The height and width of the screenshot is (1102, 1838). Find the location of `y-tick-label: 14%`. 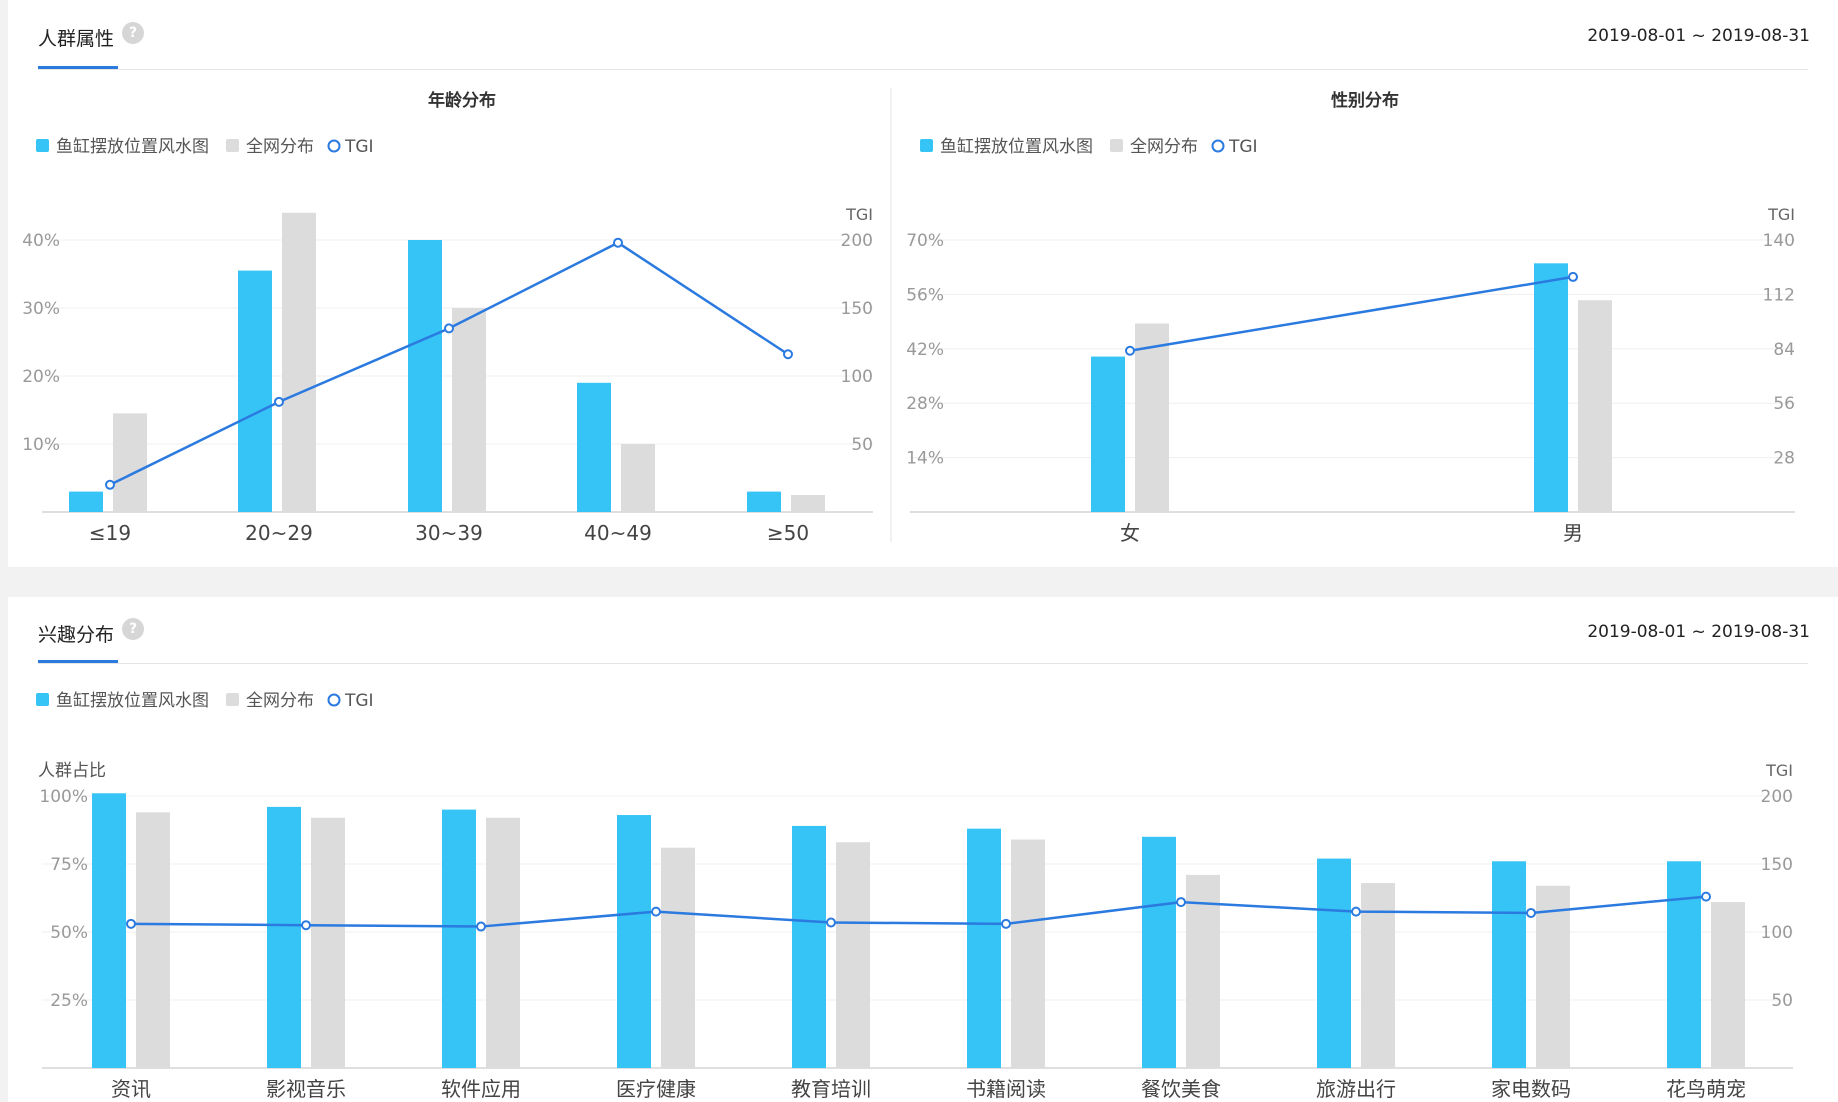

y-tick-label: 14% is located at coordinates (925, 459).